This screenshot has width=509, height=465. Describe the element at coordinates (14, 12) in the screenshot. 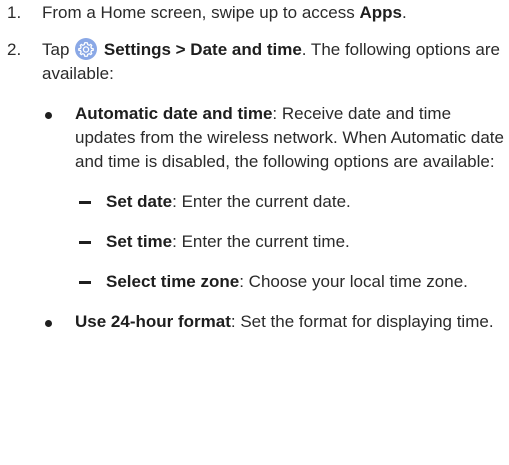

I see `step-number: 1.` at that location.